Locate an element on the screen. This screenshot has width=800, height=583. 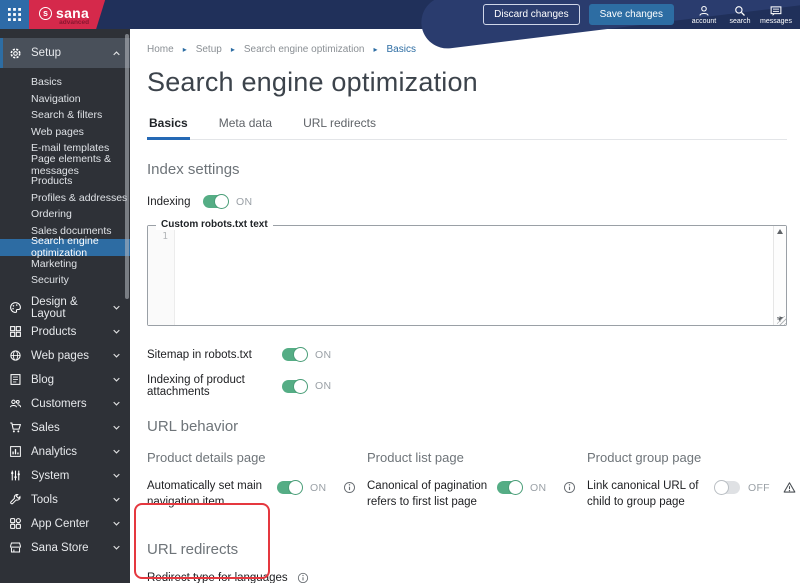
link-canonical-child-toggle is located at coordinates (727, 487).